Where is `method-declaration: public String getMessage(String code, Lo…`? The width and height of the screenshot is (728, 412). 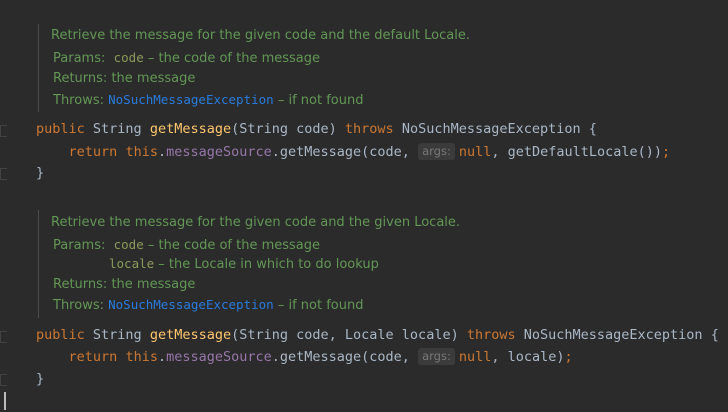
method-declaration: public String getMessage(String code, Lo… is located at coordinates (377, 335).